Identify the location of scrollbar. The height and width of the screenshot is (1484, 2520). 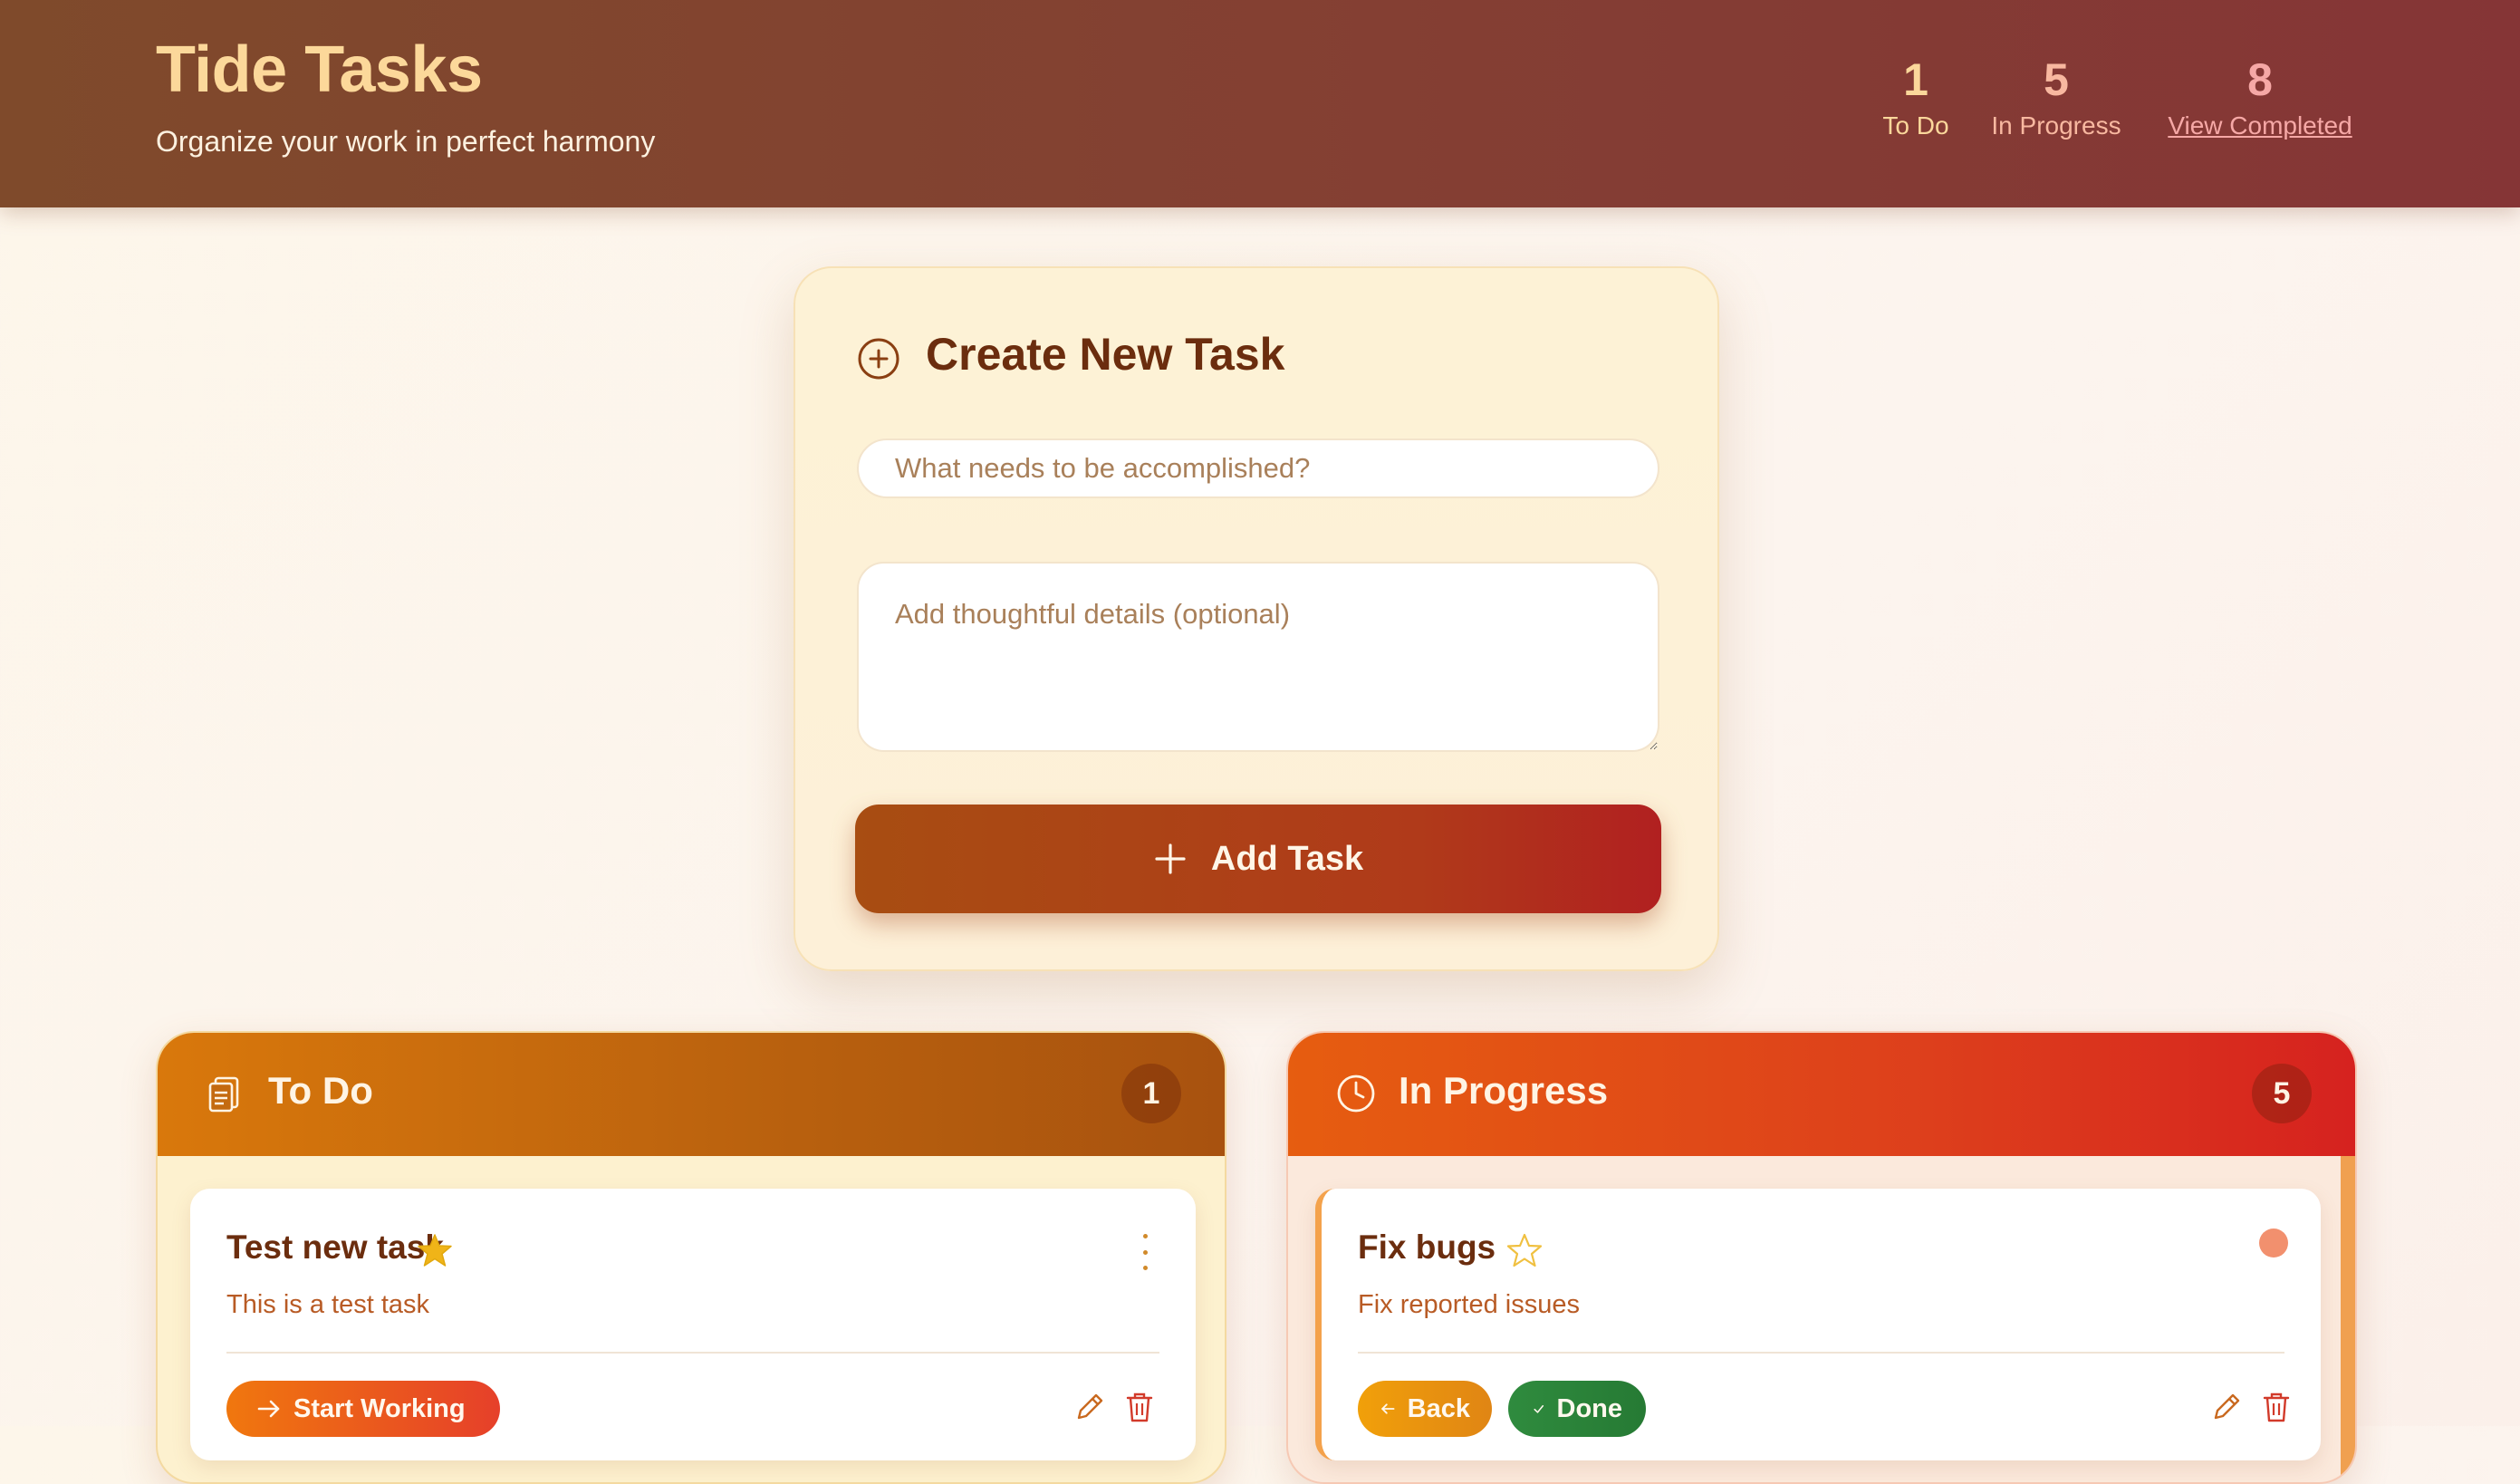
(2348, 1319).